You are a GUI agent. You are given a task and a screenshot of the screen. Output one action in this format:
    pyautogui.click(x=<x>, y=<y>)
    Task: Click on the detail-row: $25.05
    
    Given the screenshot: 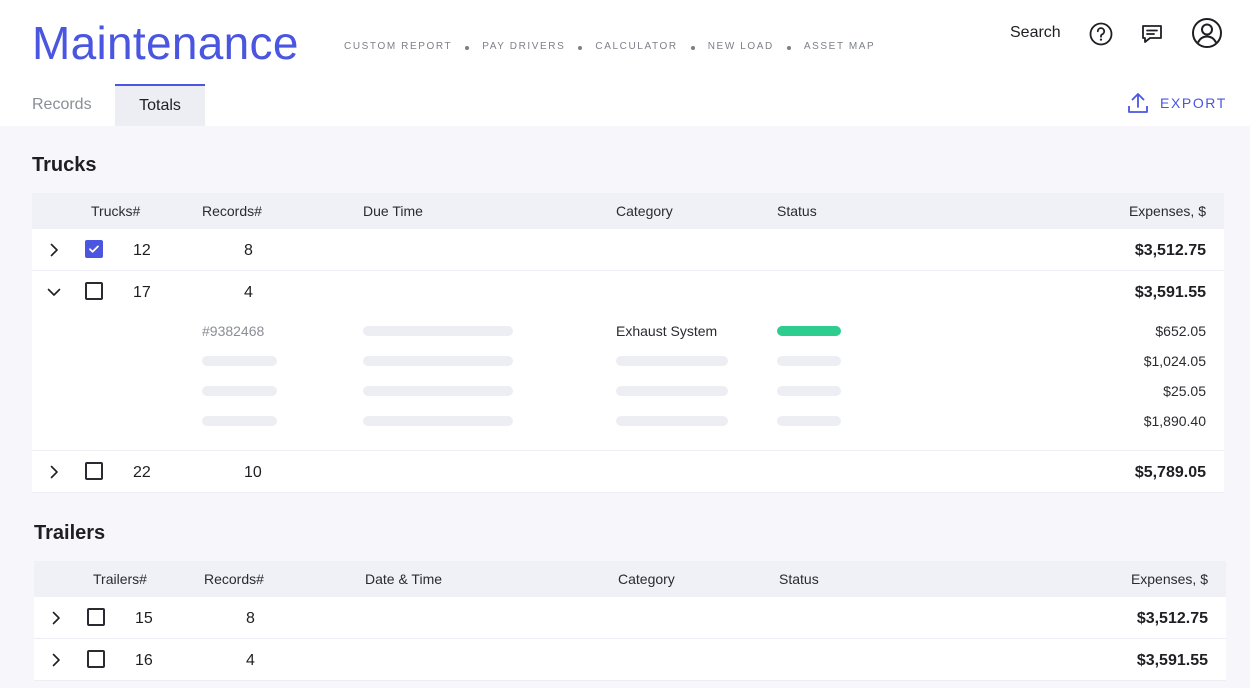 What is the action you would take?
    pyautogui.click(x=628, y=391)
    